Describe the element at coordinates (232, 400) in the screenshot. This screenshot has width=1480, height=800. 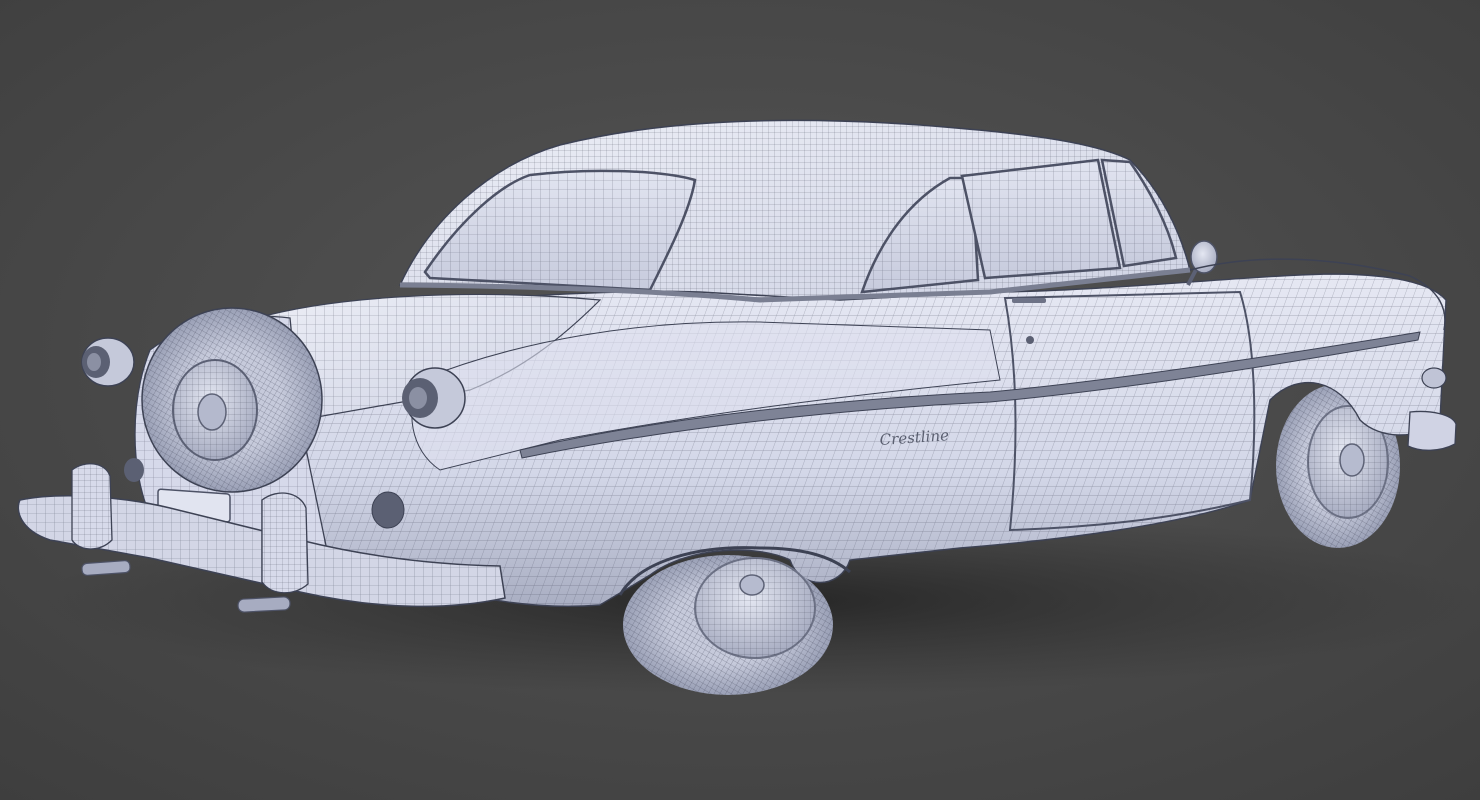
I see `continental-spare-tire` at that location.